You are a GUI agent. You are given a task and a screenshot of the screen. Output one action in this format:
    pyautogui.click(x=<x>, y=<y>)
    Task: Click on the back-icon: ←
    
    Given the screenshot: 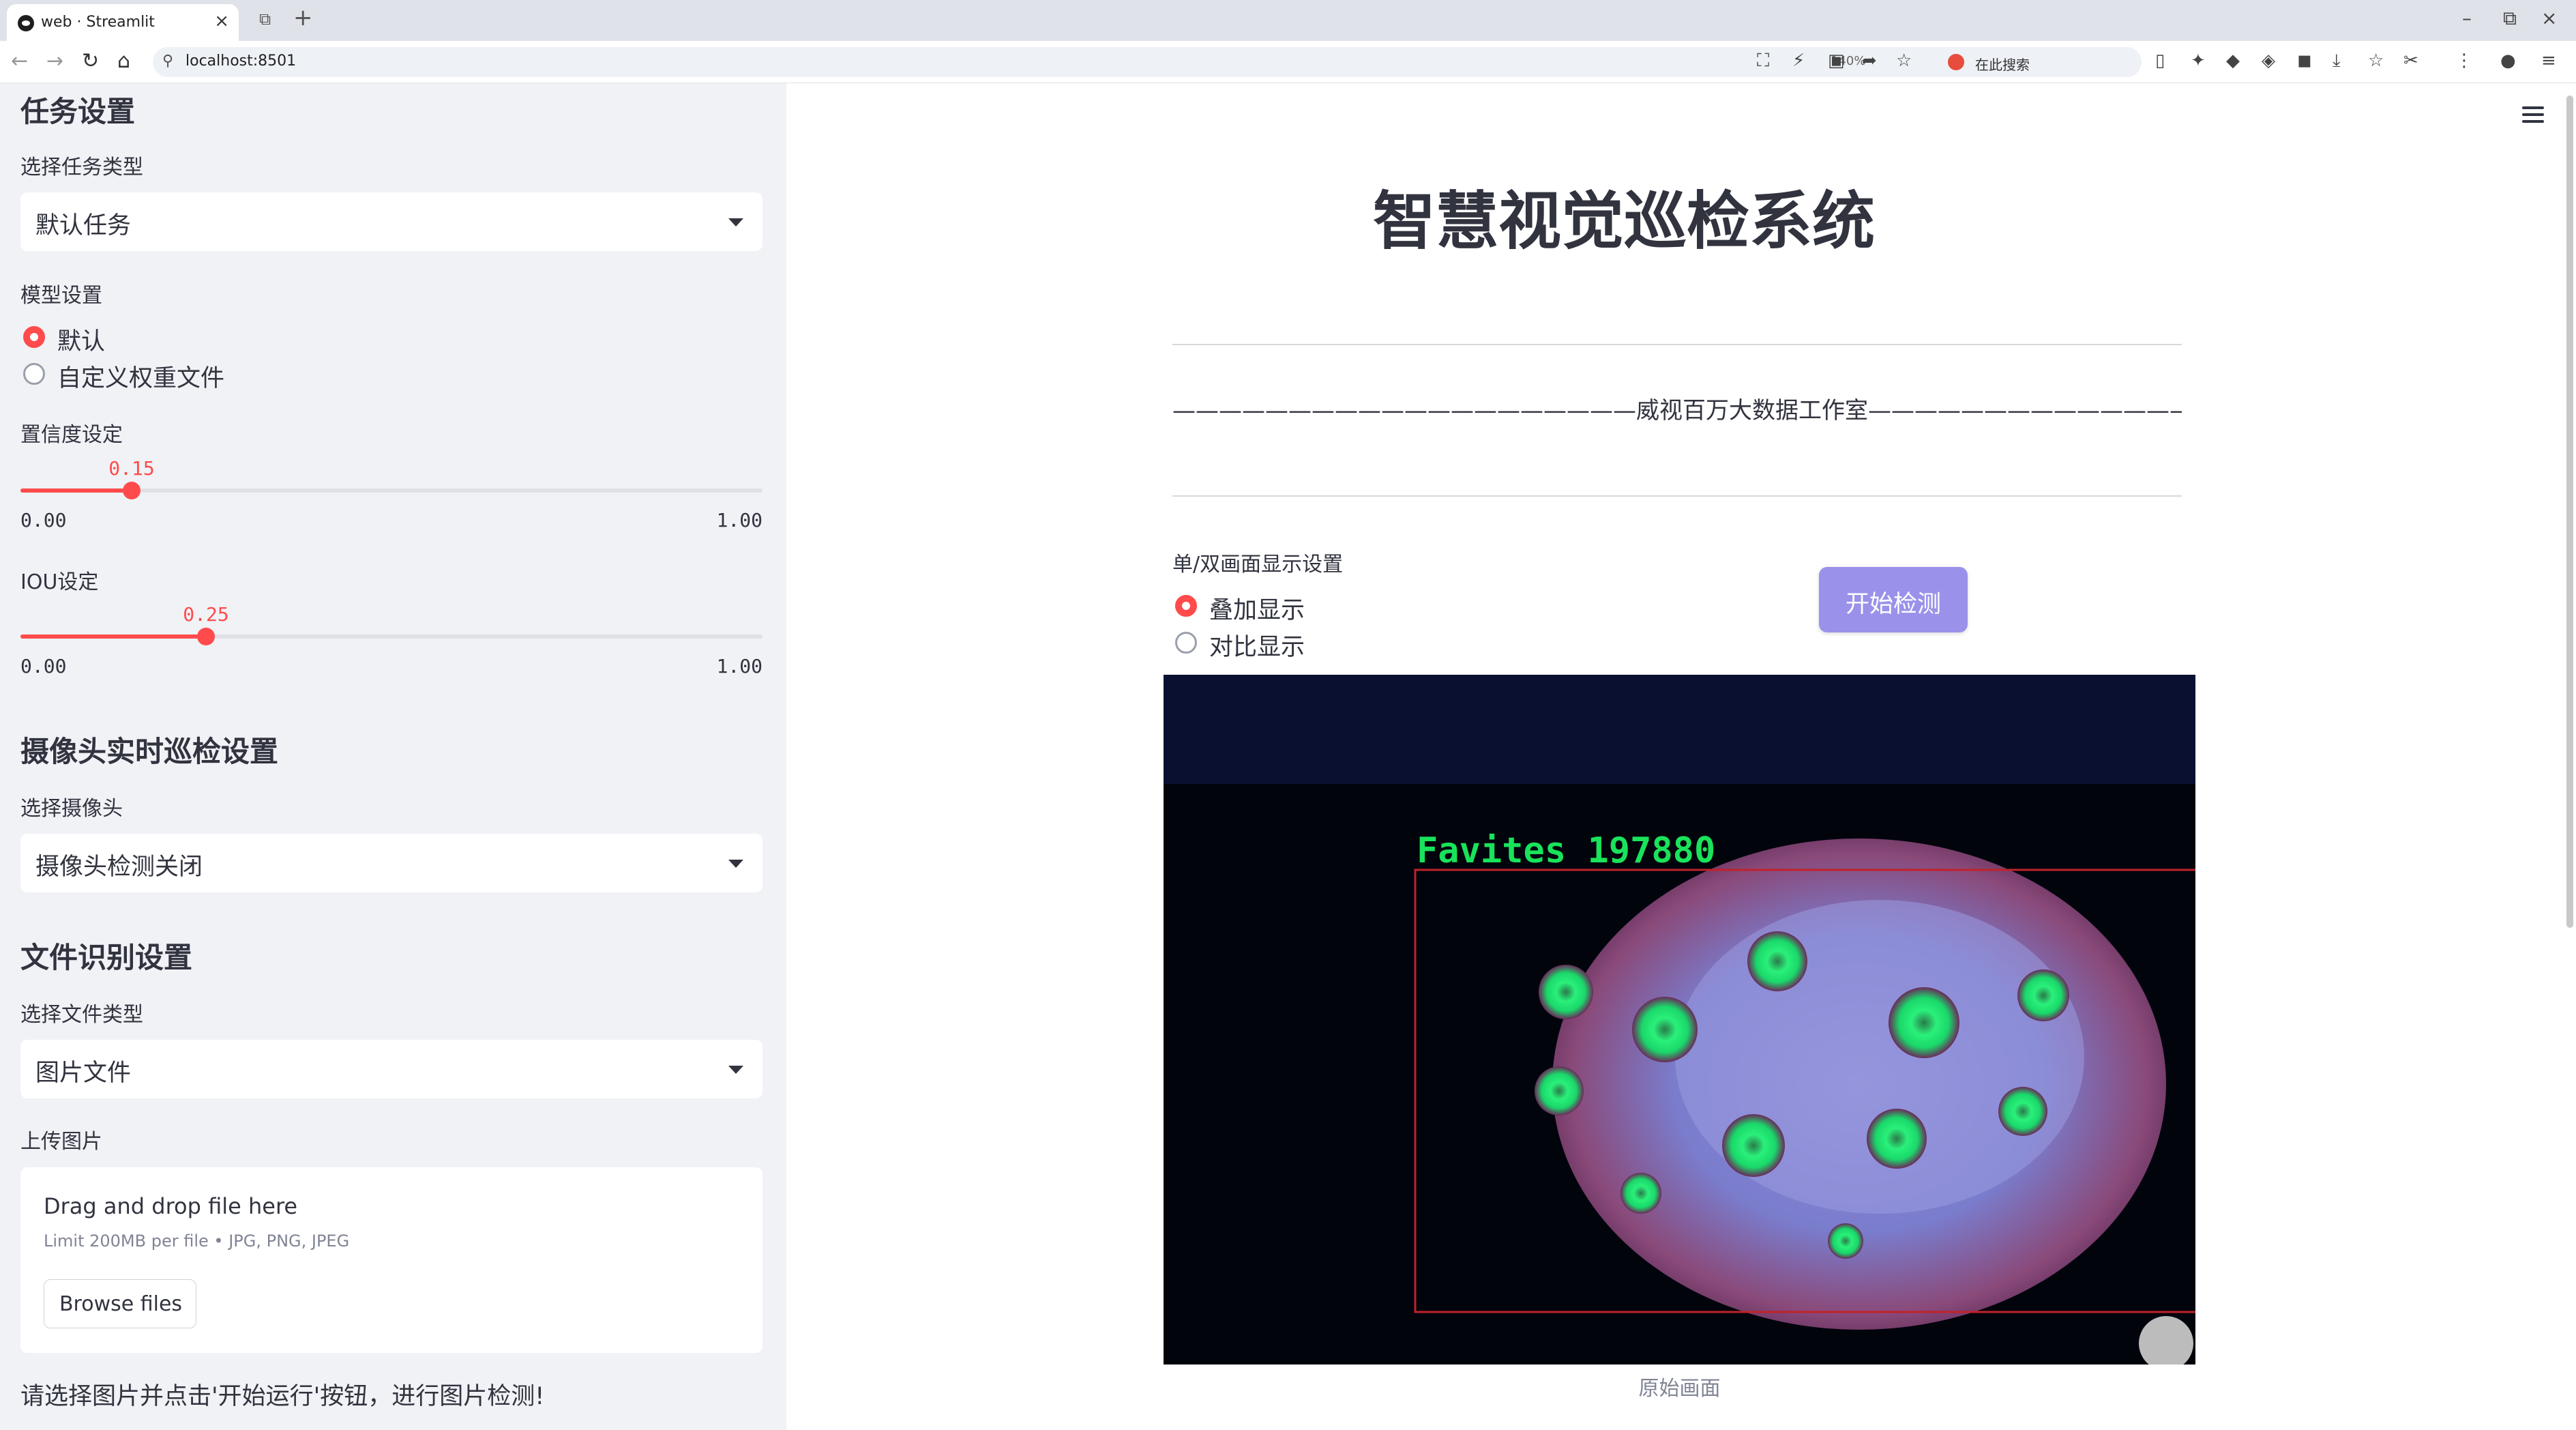 What is the action you would take?
    pyautogui.click(x=19, y=61)
    